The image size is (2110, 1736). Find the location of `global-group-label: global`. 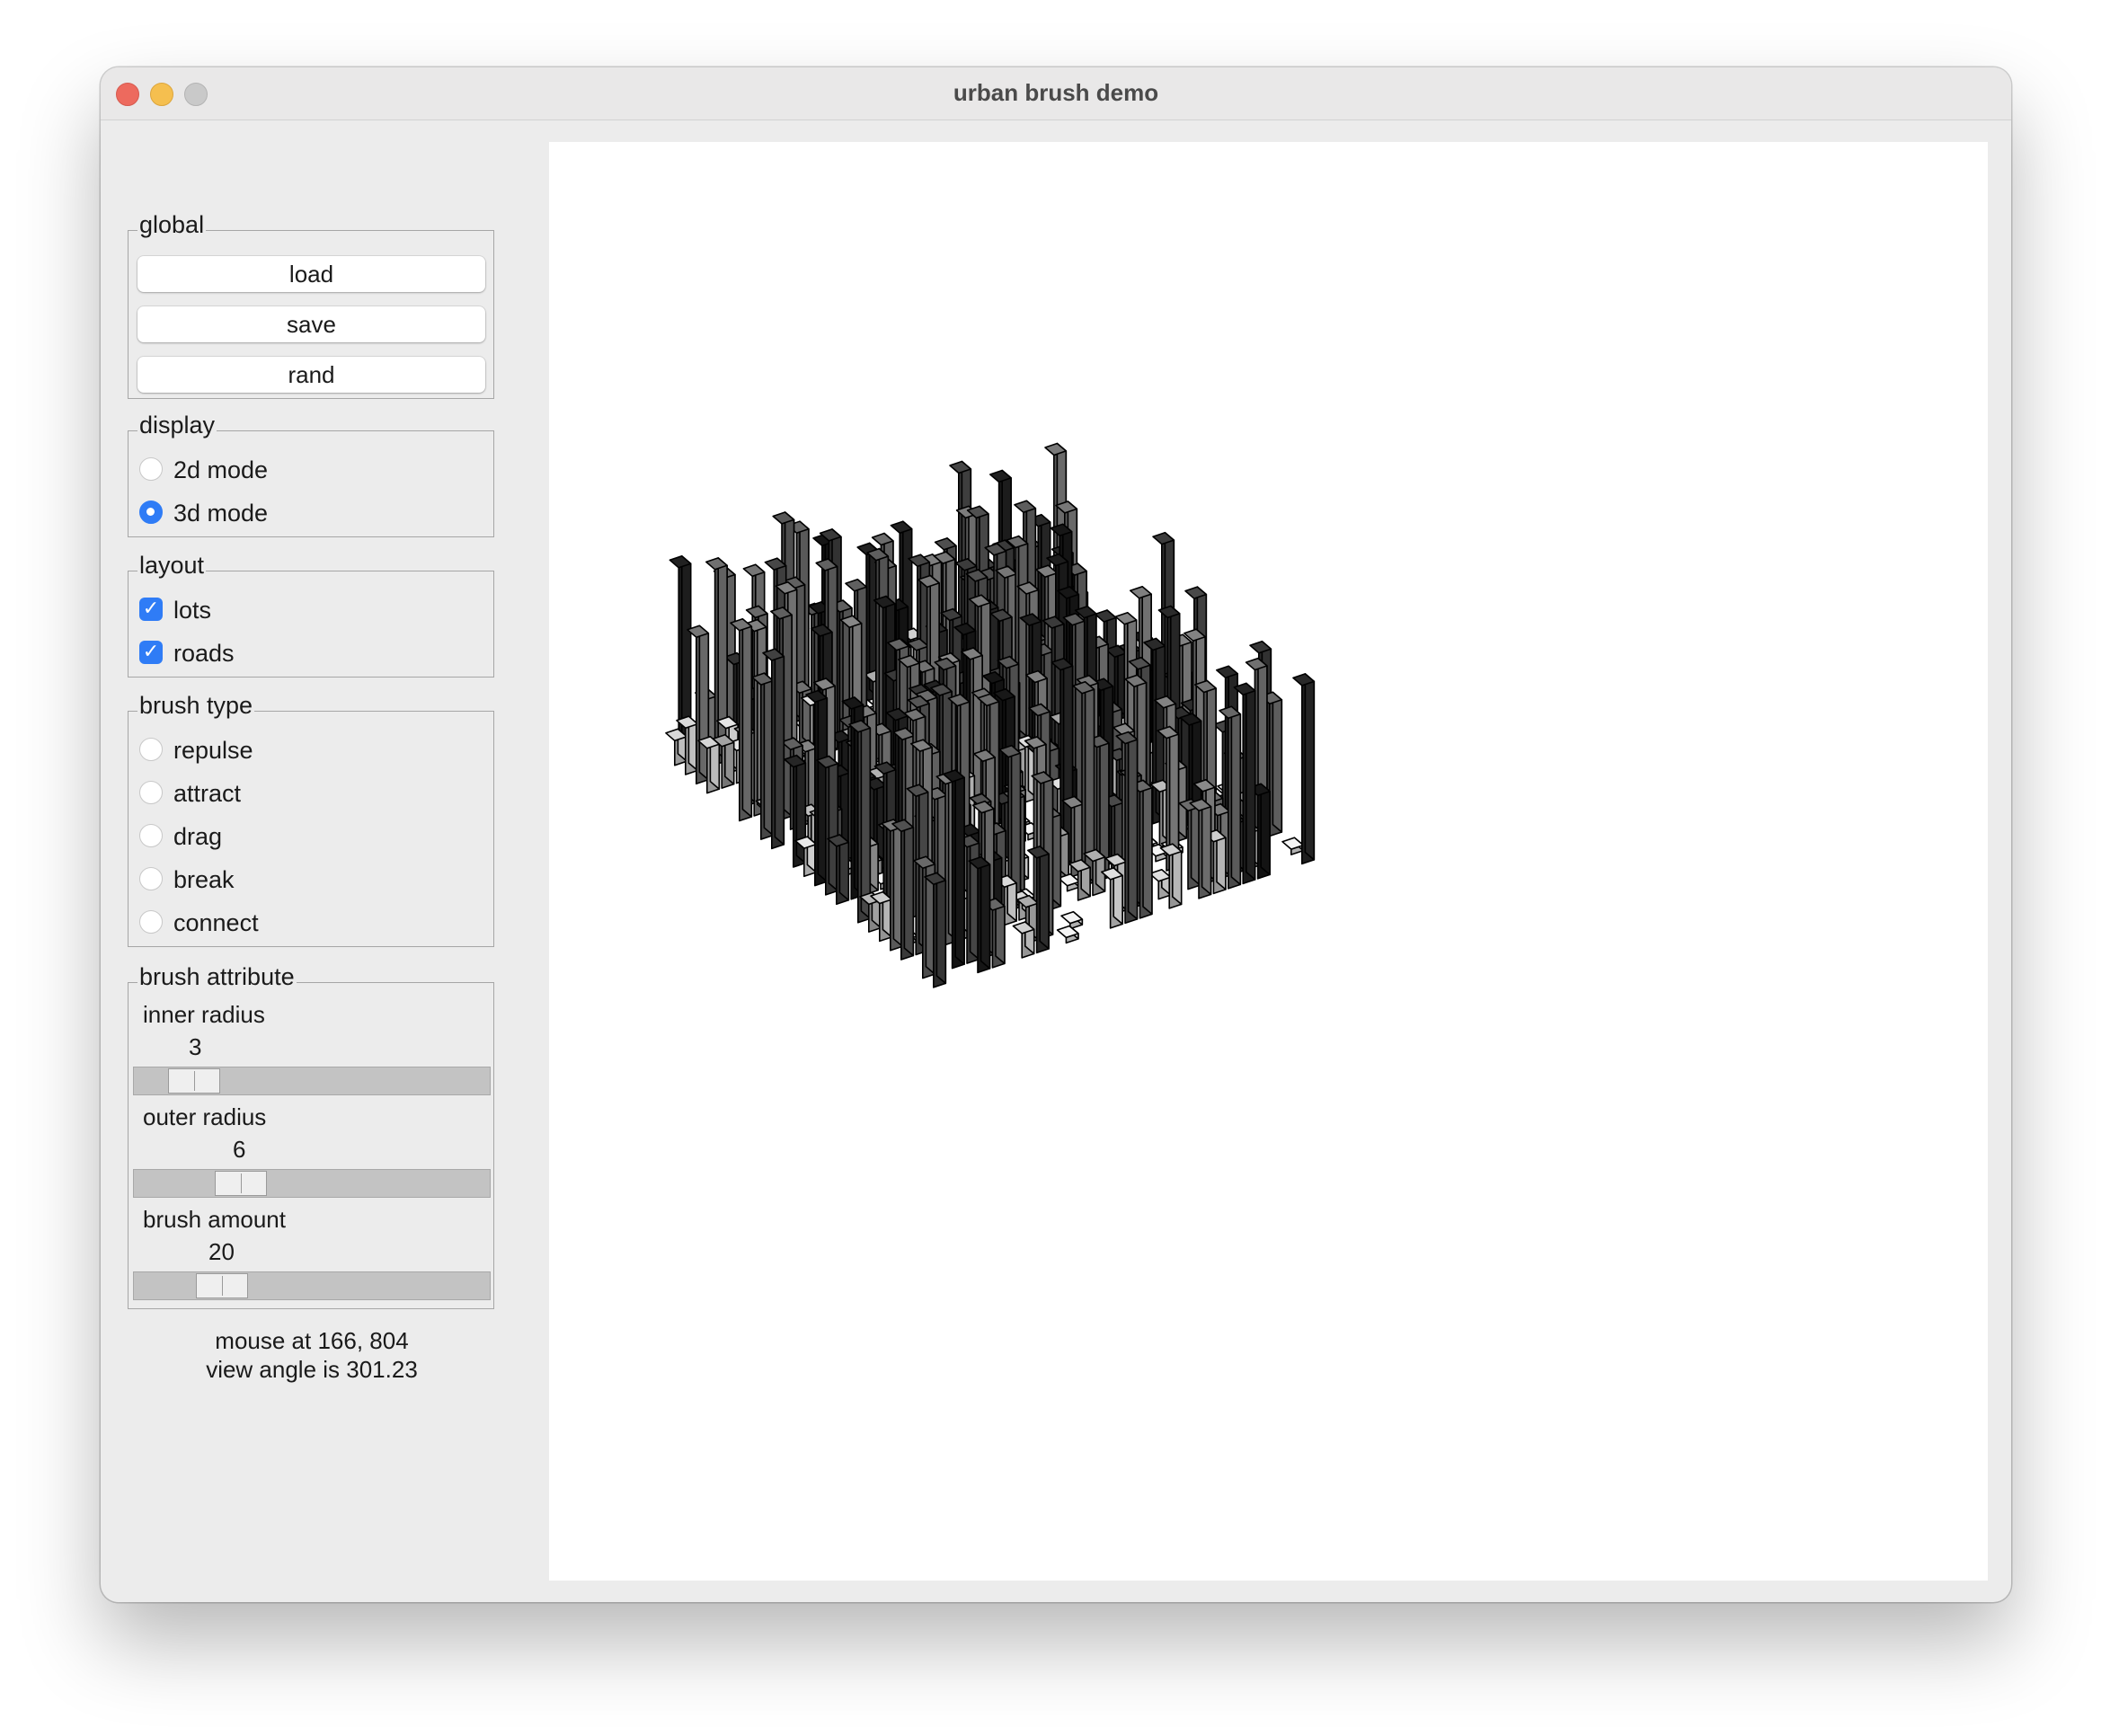

global-group-label: global is located at coordinates (172, 224).